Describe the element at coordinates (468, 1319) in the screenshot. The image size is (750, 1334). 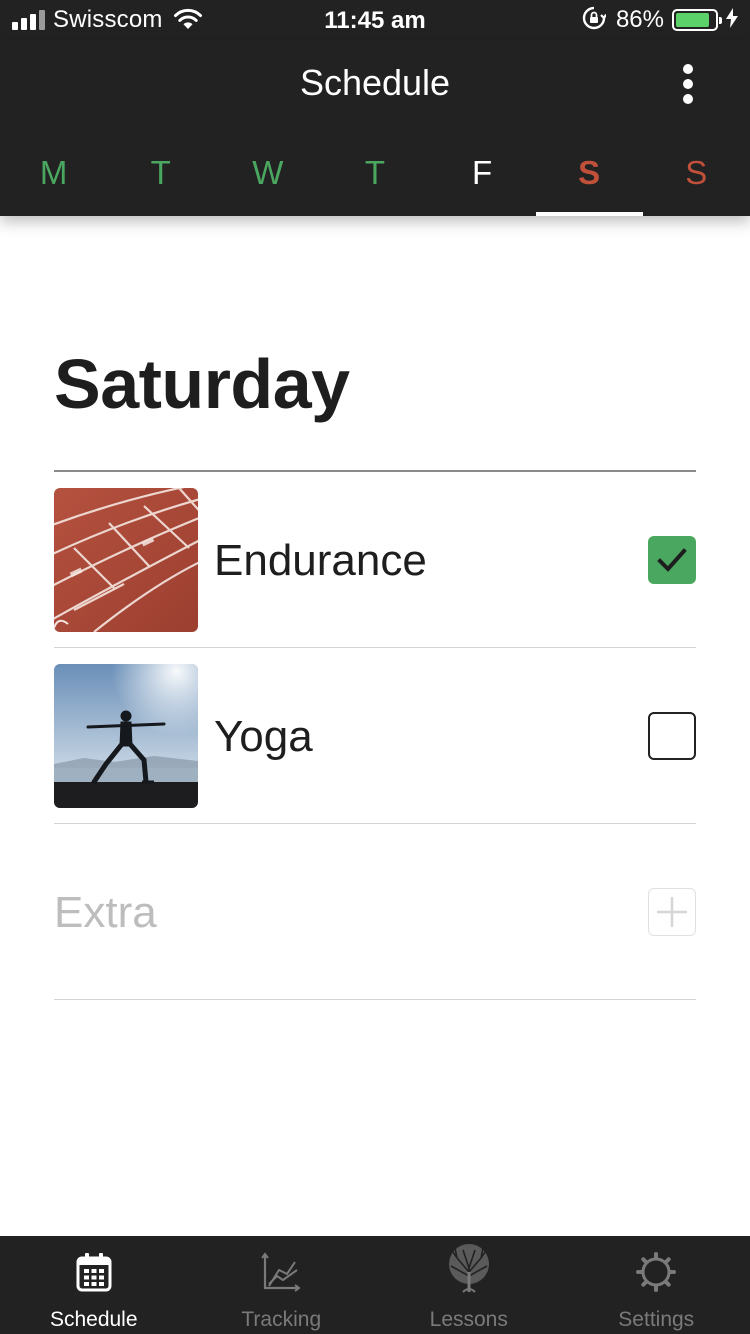
I see `tab-lessons-label: Lessons` at that location.